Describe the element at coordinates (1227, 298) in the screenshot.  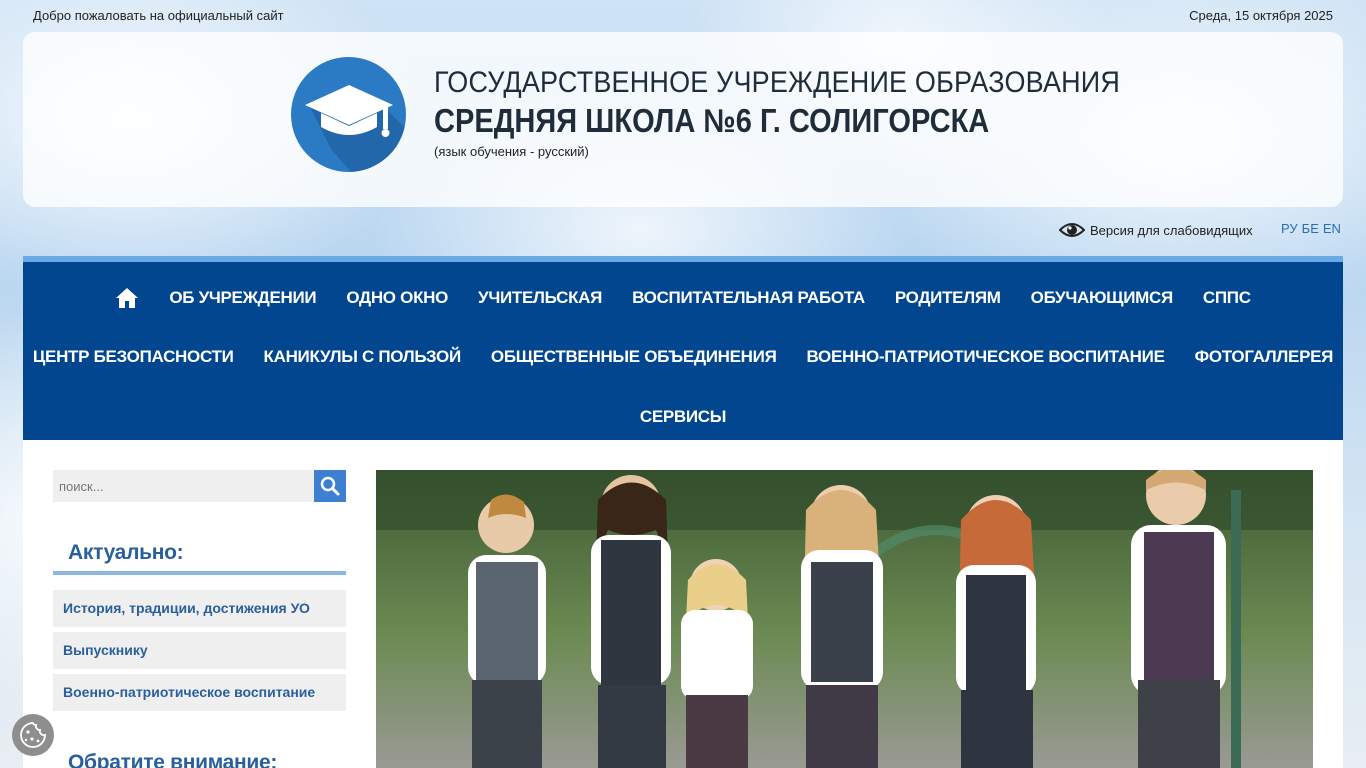
I see `nav-item-spps: СППС` at that location.